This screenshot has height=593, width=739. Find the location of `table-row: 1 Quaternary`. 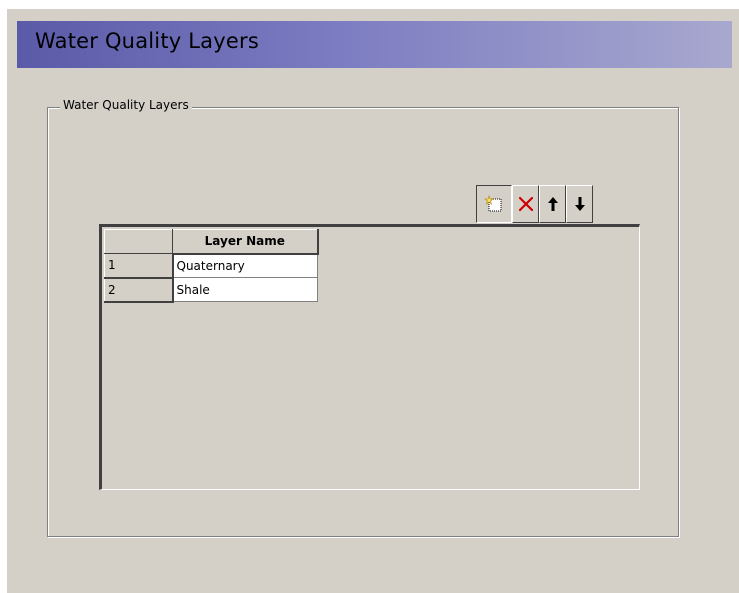

table-row: 1 Quaternary is located at coordinates (211, 266).